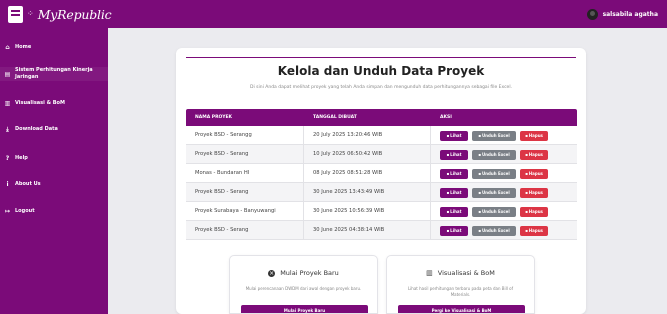 Image resolution: width=667 pixels, height=314 pixels. I want to click on top-navbar: ⁘ MyRepublic salsabila agatha, so click(333, 14).